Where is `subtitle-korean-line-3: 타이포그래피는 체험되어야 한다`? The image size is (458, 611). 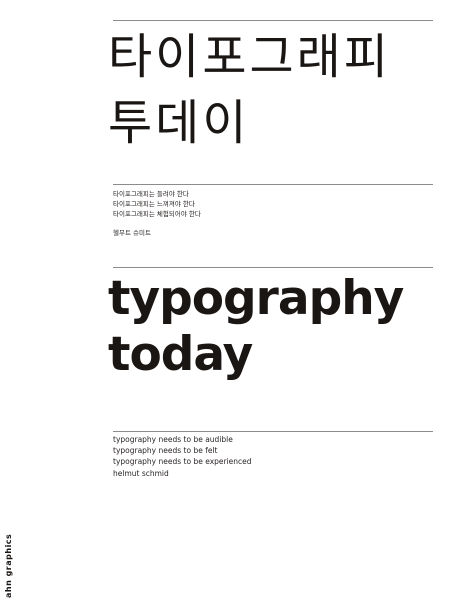
subtitle-korean-line-3: 타이포그래피는 체험되어야 한다 is located at coordinates (157, 214).